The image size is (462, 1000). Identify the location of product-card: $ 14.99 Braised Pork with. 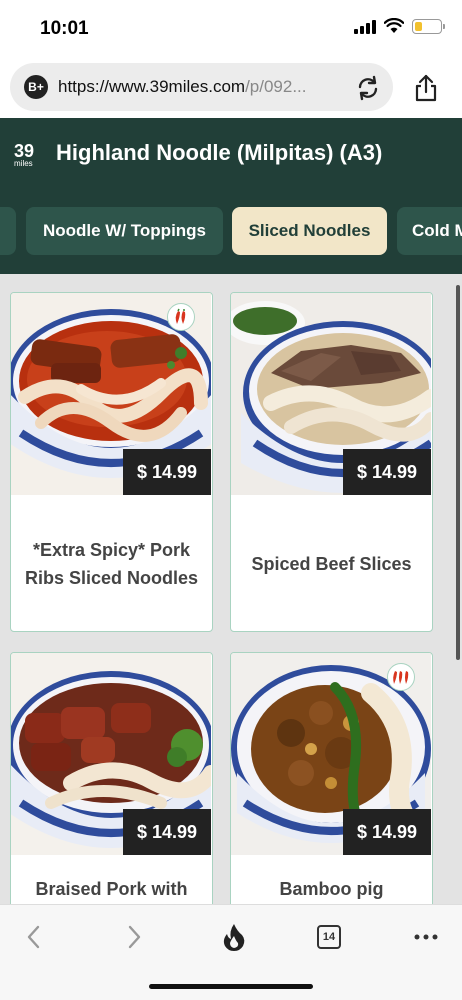
(111, 778).